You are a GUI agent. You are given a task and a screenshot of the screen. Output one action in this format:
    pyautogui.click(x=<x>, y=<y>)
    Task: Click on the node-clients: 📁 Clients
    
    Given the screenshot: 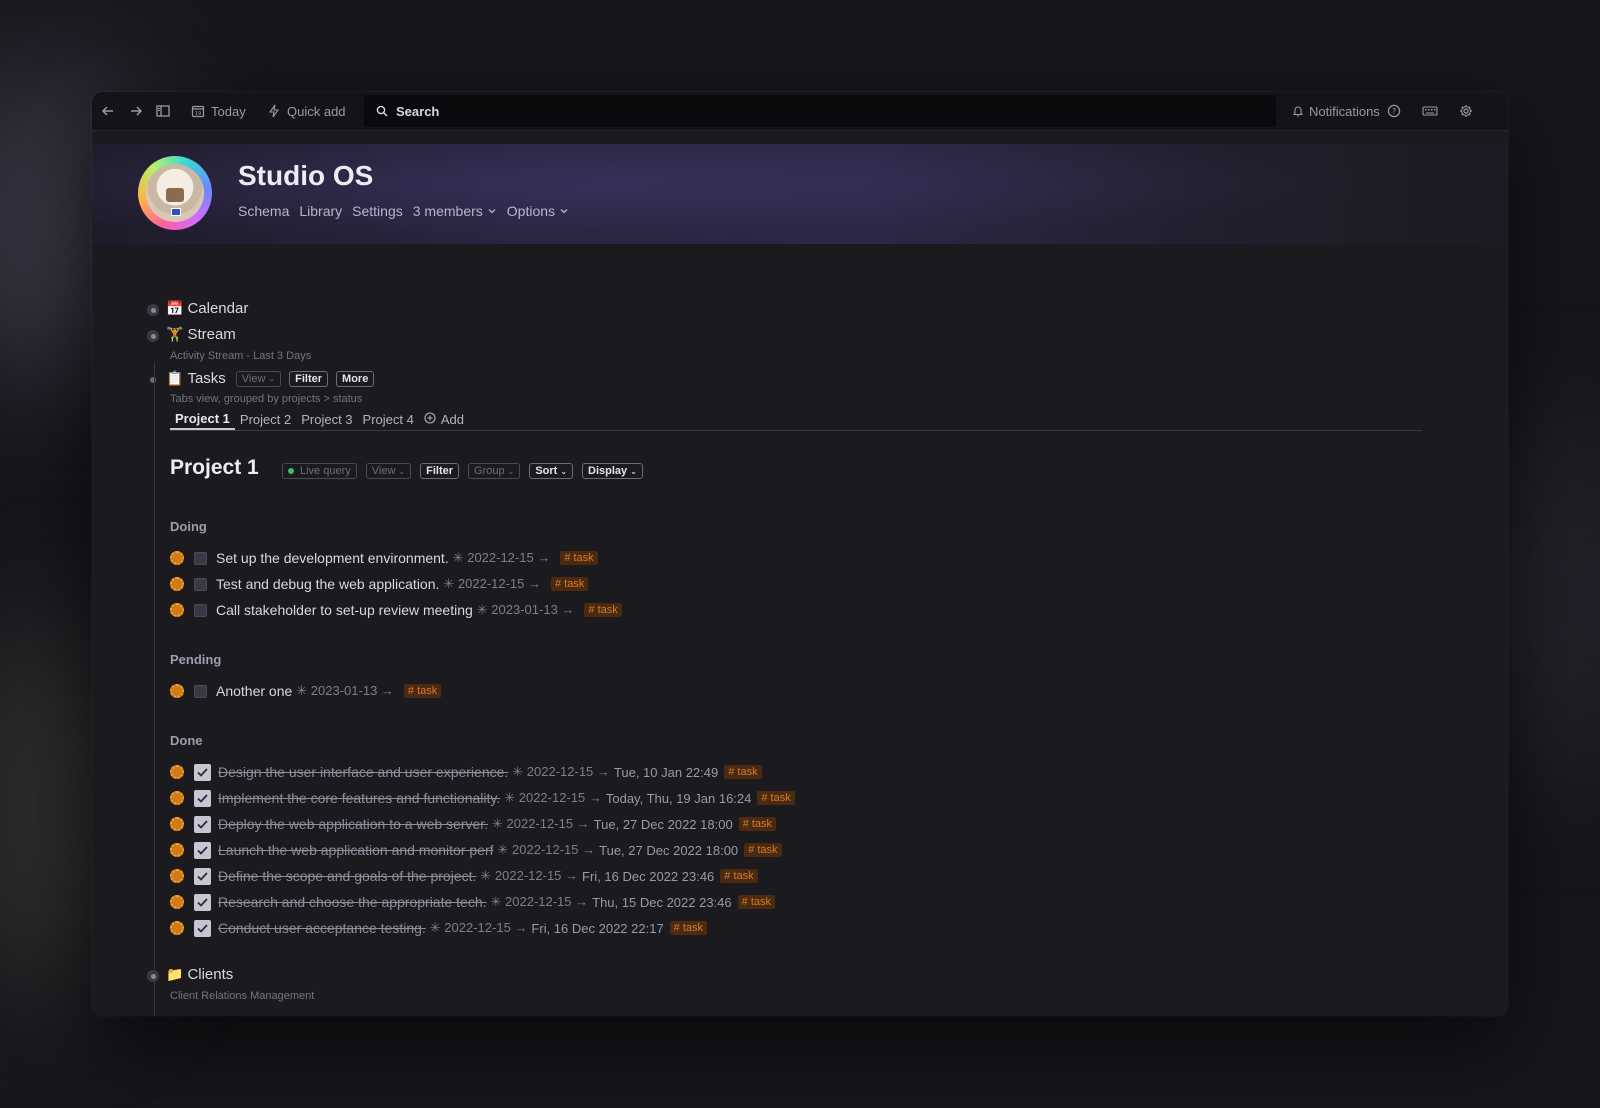 What is the action you would take?
    pyautogui.click(x=199, y=974)
    